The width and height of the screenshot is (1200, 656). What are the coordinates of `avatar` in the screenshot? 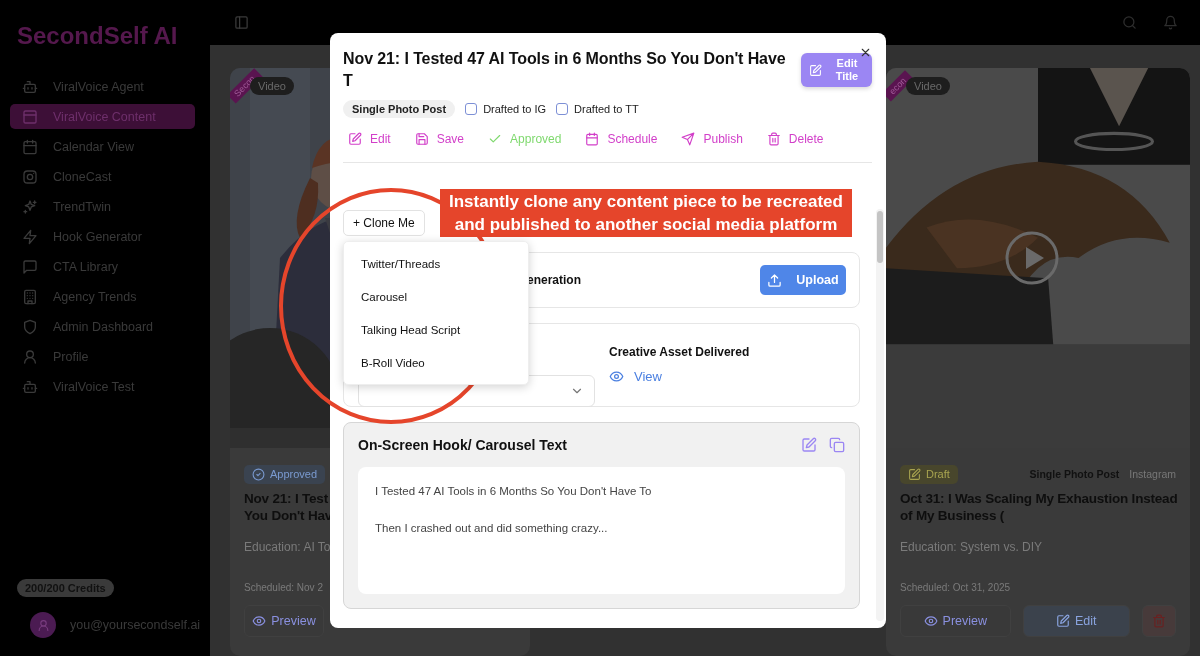 It's located at (43, 625).